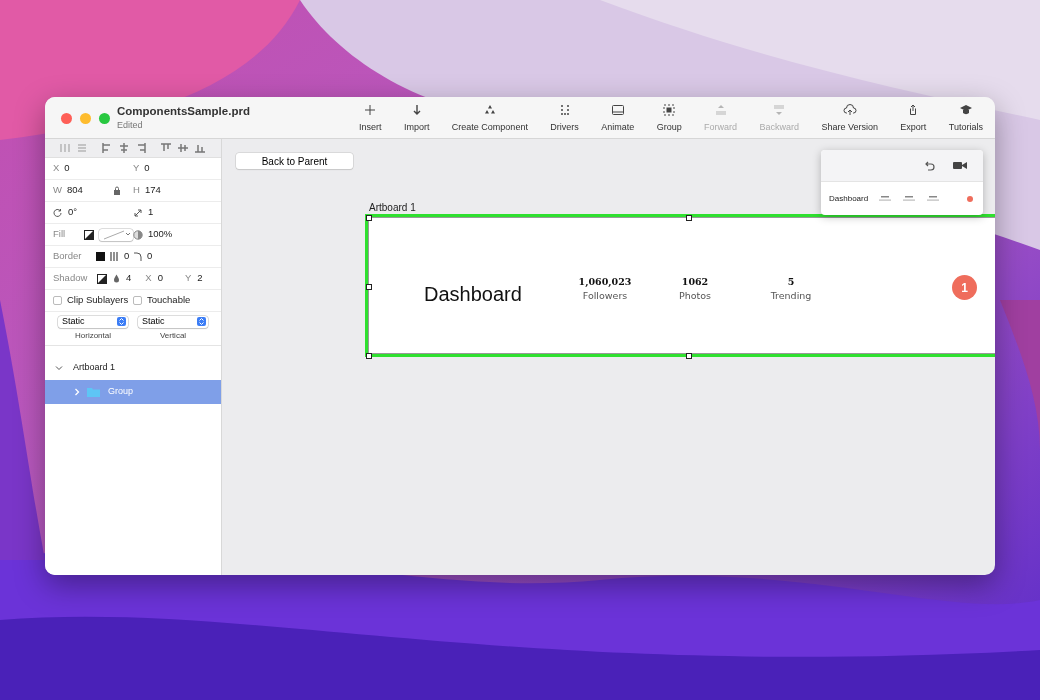 This screenshot has height=700, width=1040. Describe the element at coordinates (791, 296) in the screenshot. I see `stat-label: Trending` at that location.